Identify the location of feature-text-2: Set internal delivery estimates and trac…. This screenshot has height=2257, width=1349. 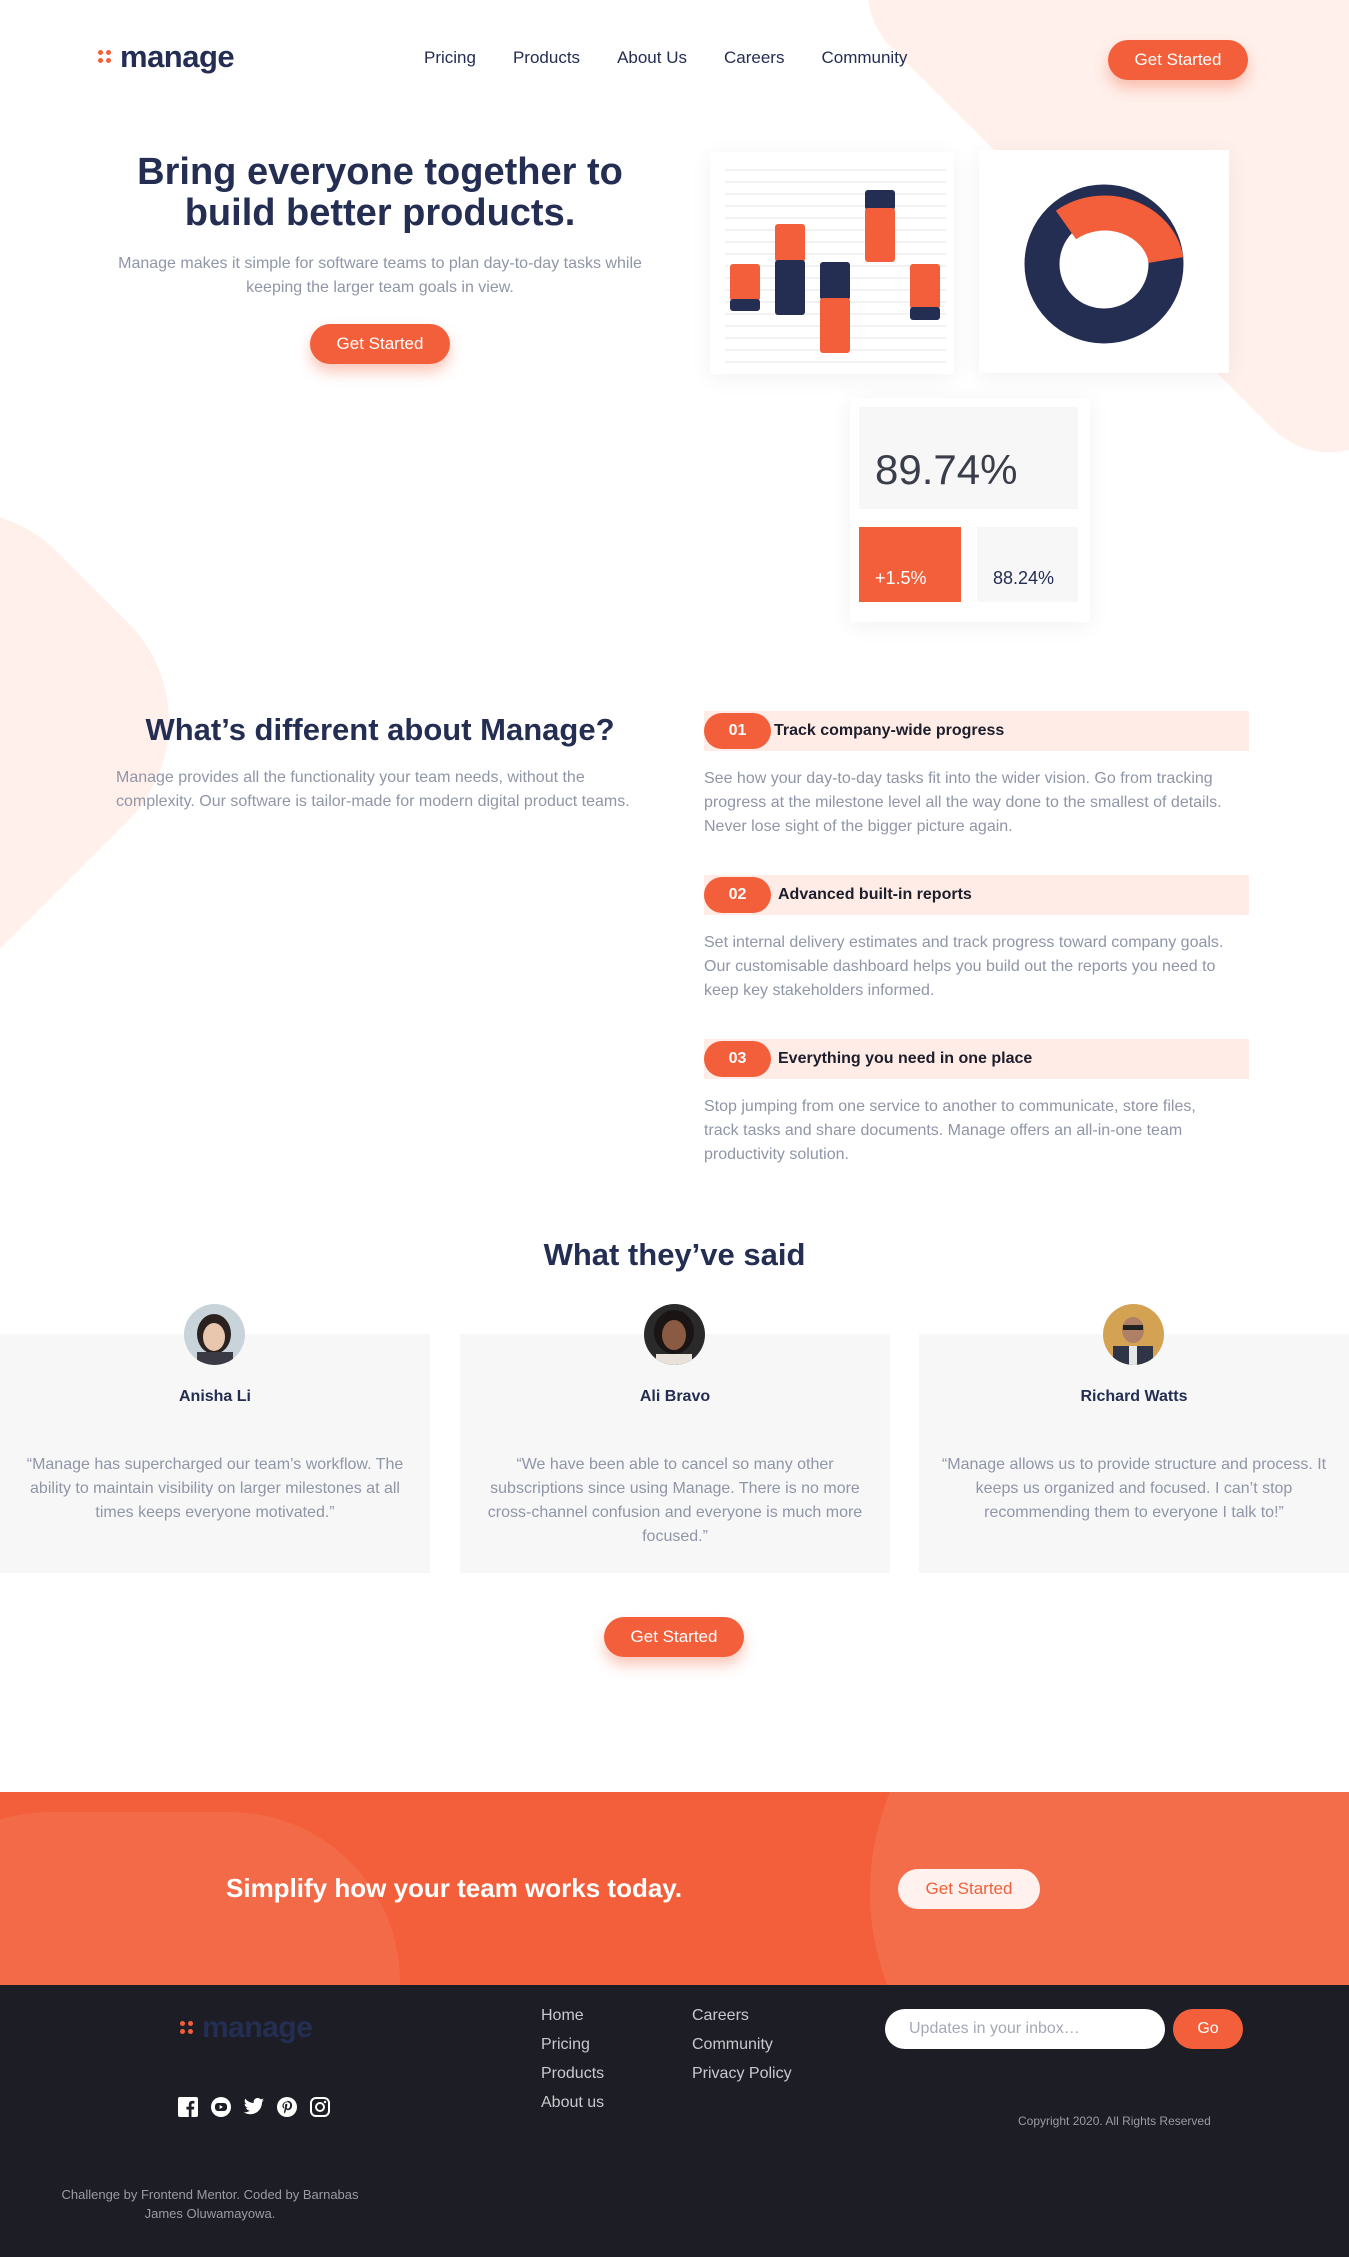
(964, 966).